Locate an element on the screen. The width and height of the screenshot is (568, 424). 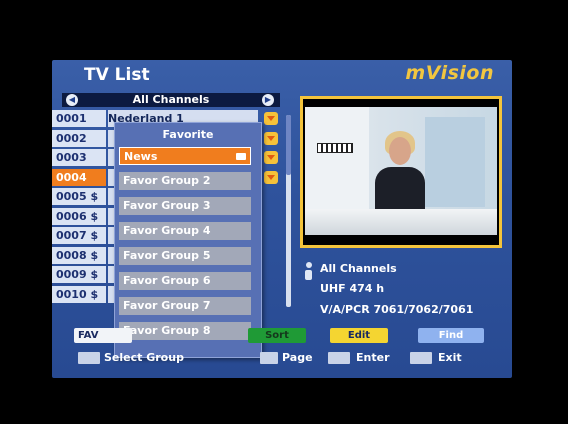
sort-button: Sort is located at coordinates (277, 335).